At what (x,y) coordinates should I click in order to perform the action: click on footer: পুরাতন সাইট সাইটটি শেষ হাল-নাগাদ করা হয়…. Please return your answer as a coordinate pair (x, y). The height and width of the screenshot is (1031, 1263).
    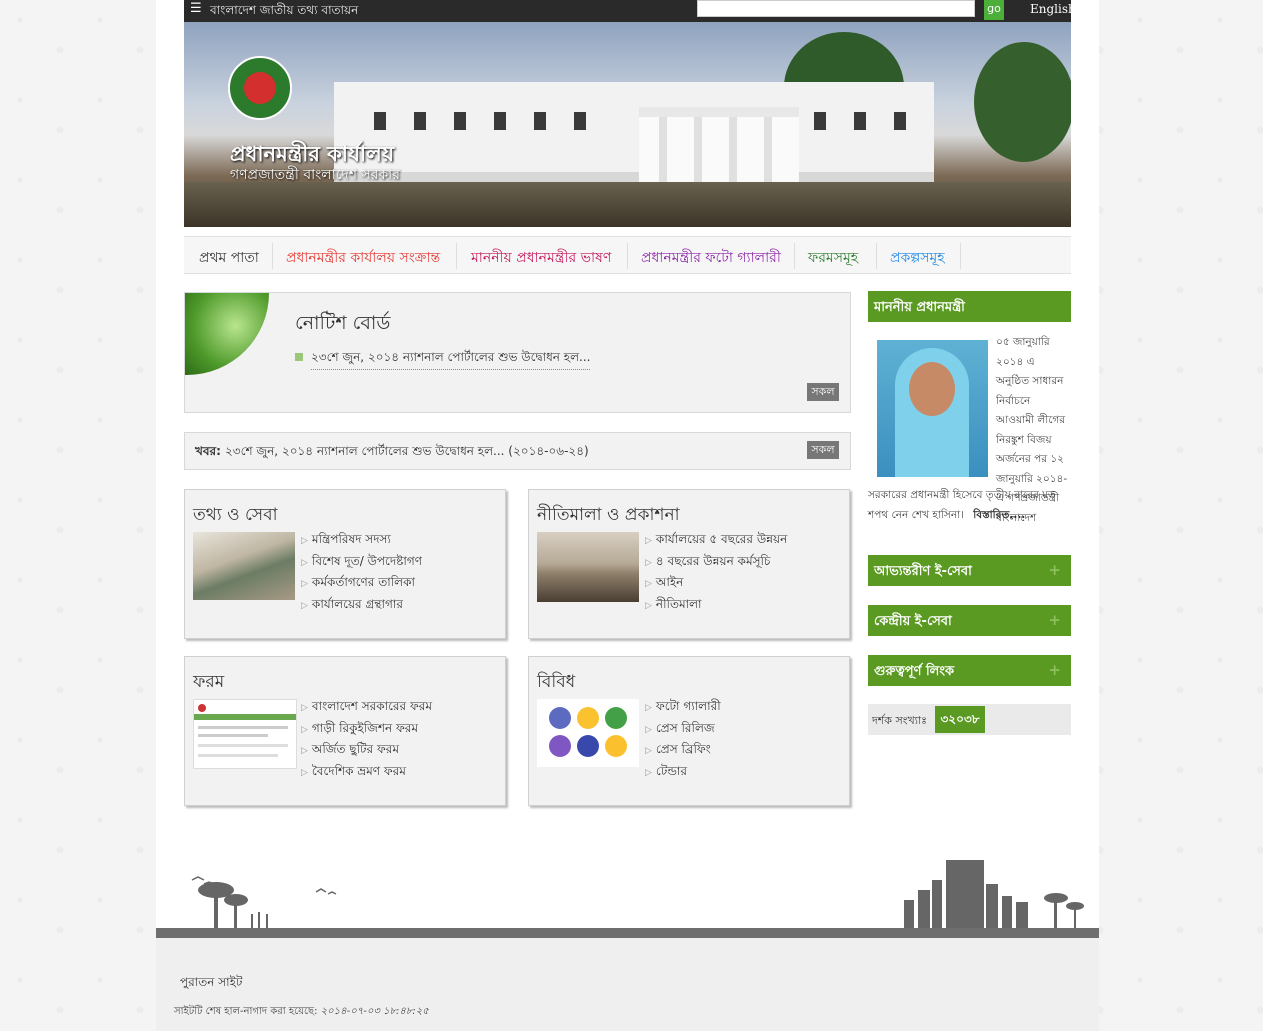
    Looking at the image, I should click on (627, 984).